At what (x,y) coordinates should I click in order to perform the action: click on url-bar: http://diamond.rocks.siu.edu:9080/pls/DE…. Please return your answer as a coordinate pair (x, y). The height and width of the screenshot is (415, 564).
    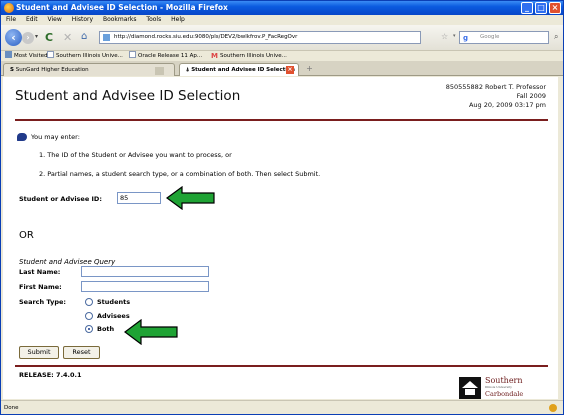
    Looking at the image, I should click on (260, 37).